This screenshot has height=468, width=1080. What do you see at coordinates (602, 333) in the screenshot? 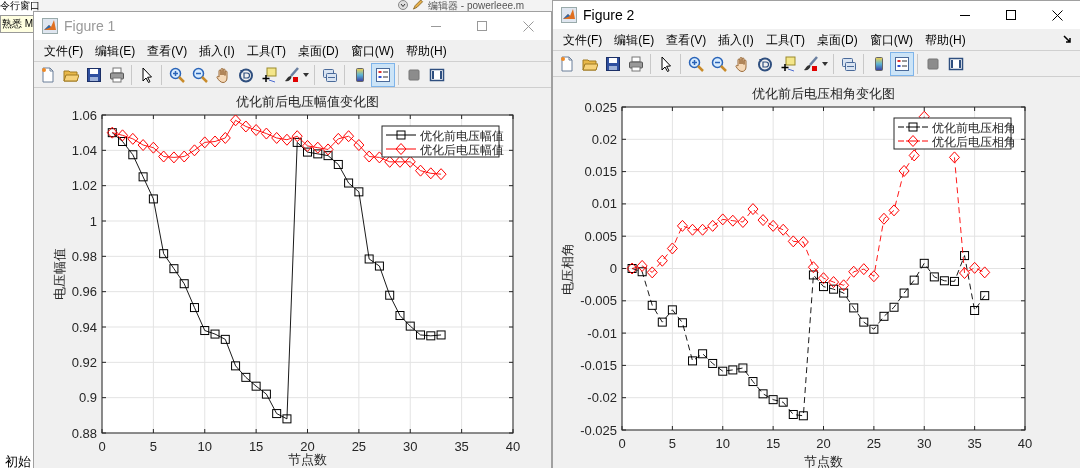
I see `tick-label: -0.01` at bounding box center [602, 333].